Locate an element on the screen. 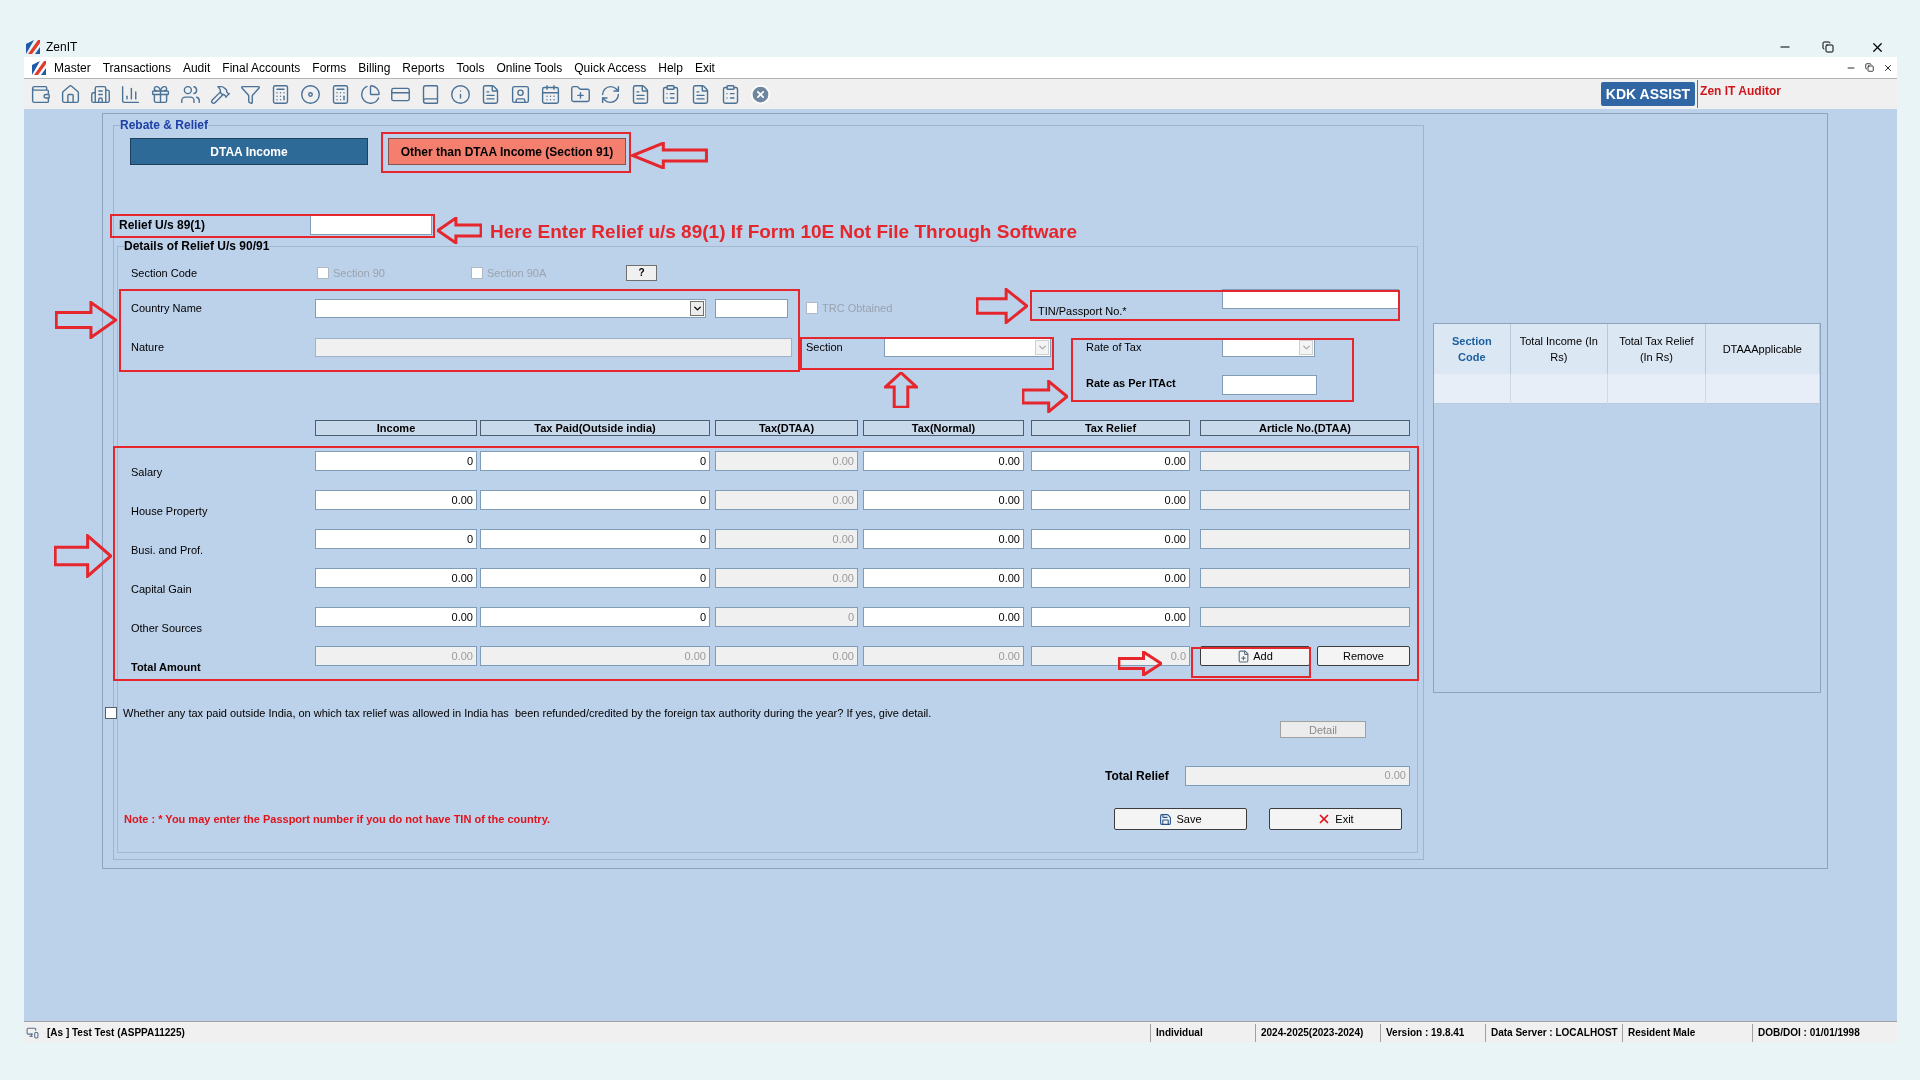 The image size is (1920, 1080). field-label: TIN/Passport No.* is located at coordinates (1083, 311).